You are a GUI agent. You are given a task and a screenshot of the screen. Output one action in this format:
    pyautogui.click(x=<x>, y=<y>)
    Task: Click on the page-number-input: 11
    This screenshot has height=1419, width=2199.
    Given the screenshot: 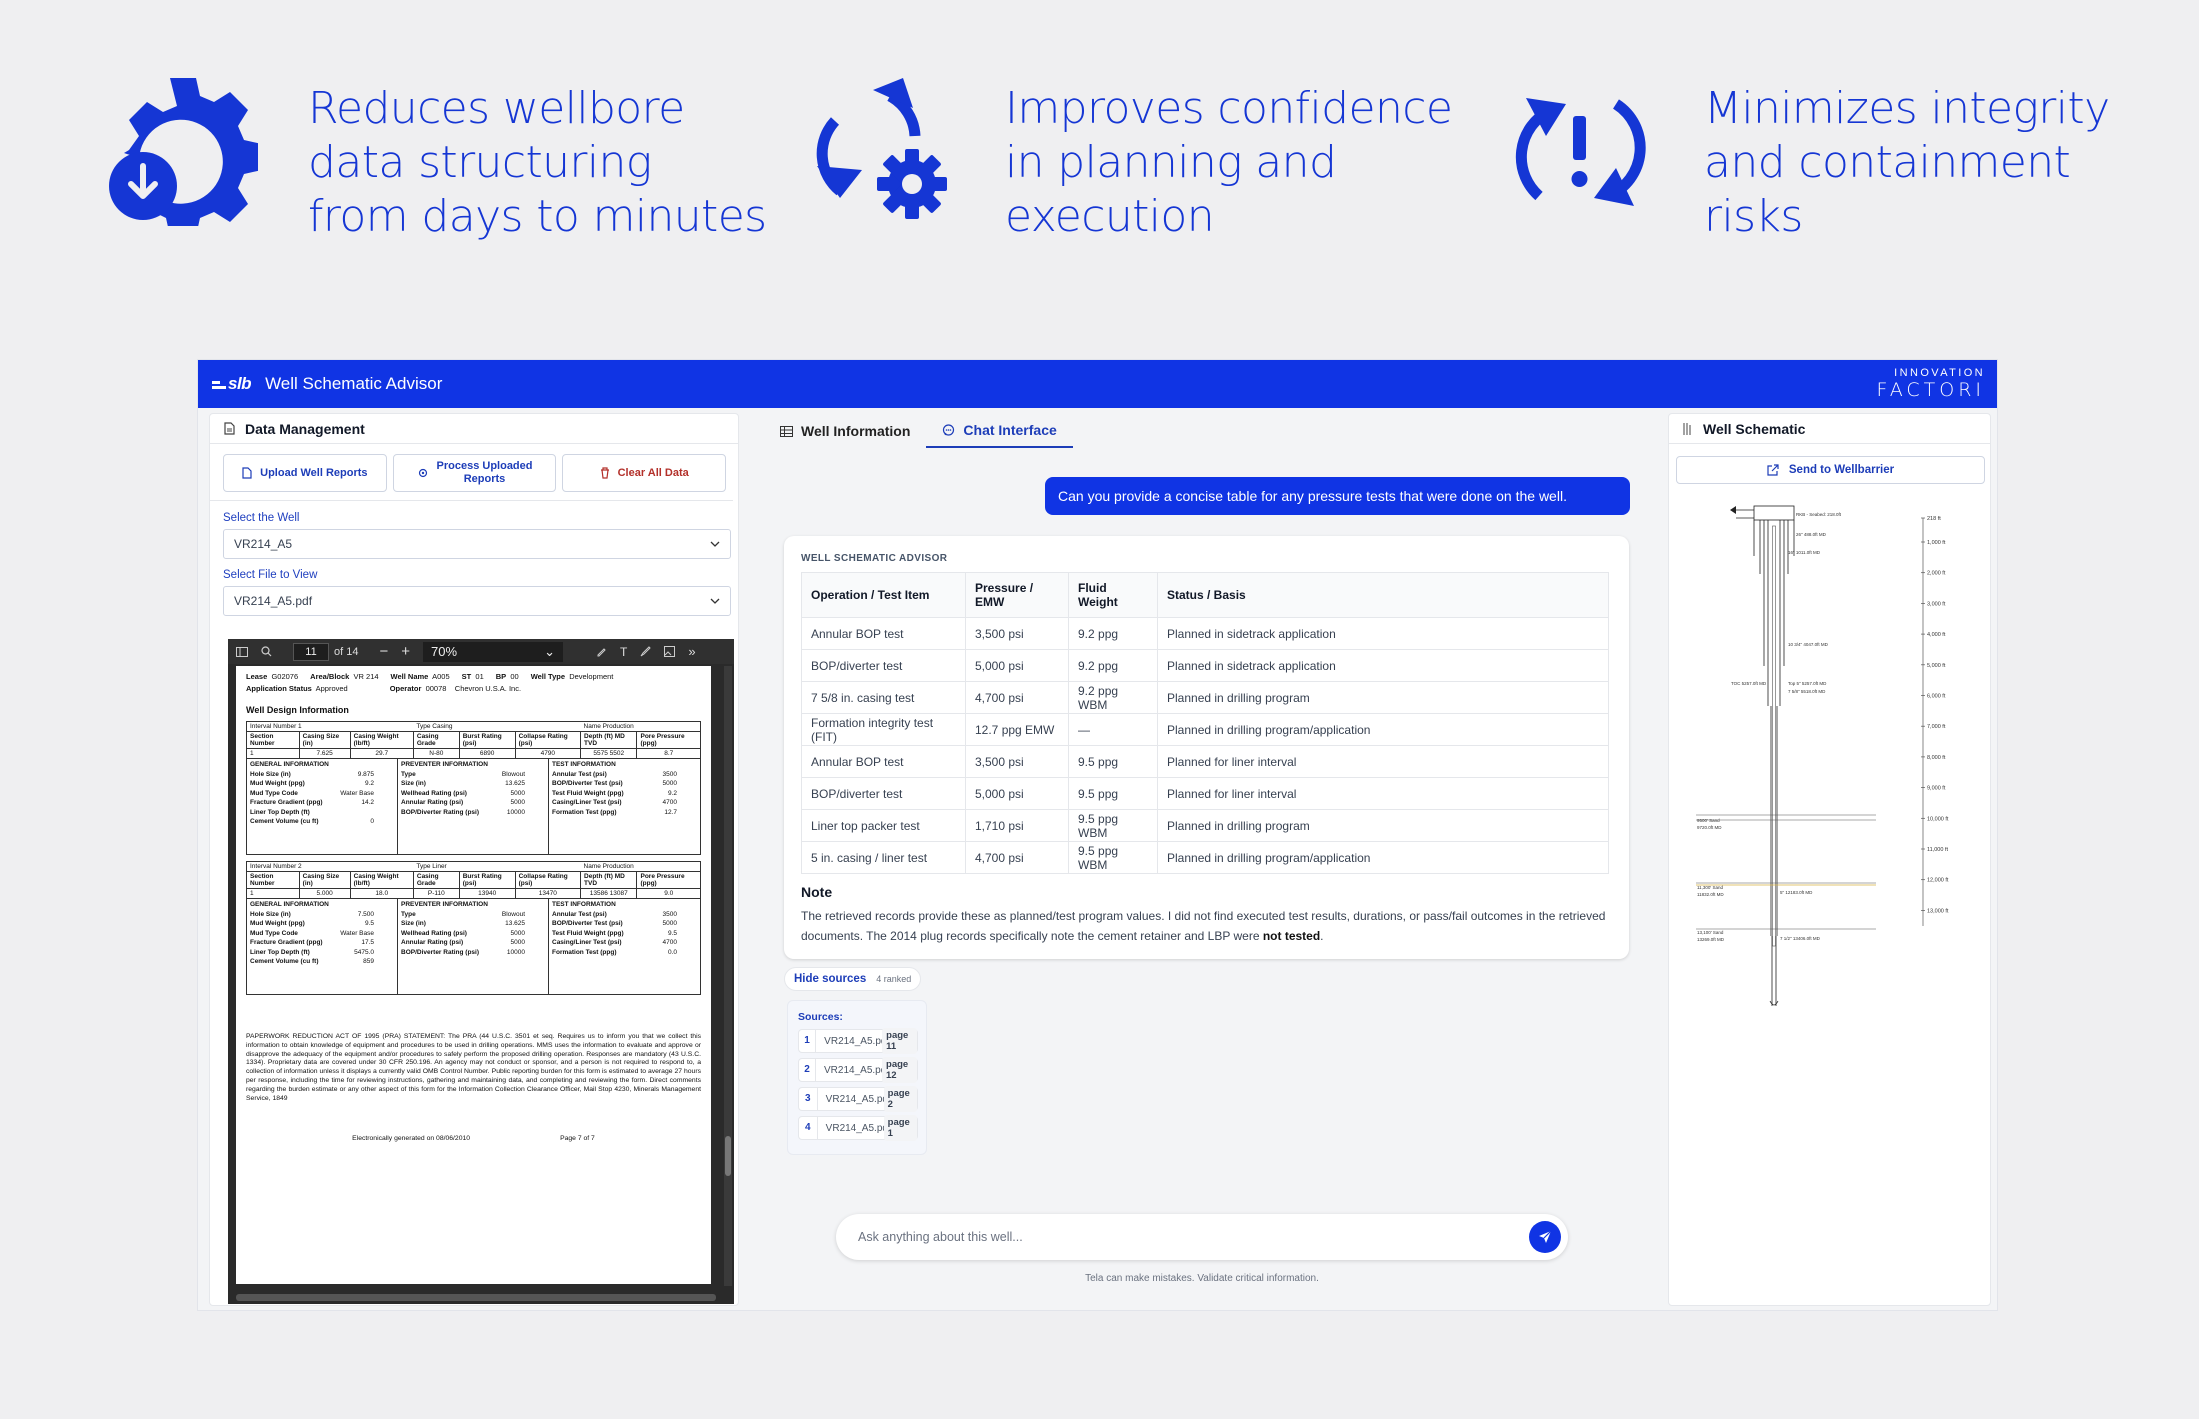 What is the action you would take?
    pyautogui.click(x=311, y=651)
    